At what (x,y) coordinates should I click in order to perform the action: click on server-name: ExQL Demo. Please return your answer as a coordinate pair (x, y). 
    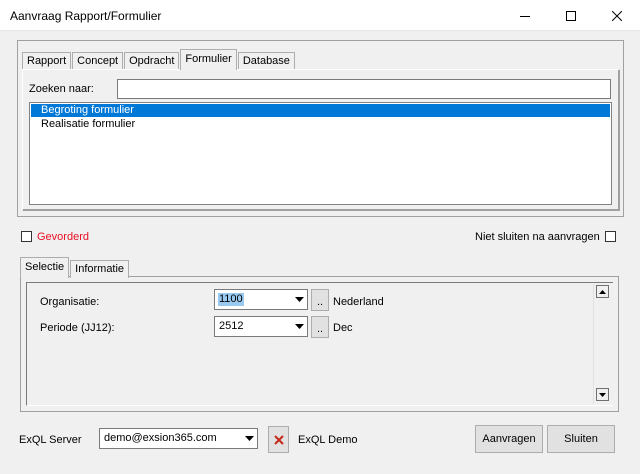
    Looking at the image, I should click on (328, 440).